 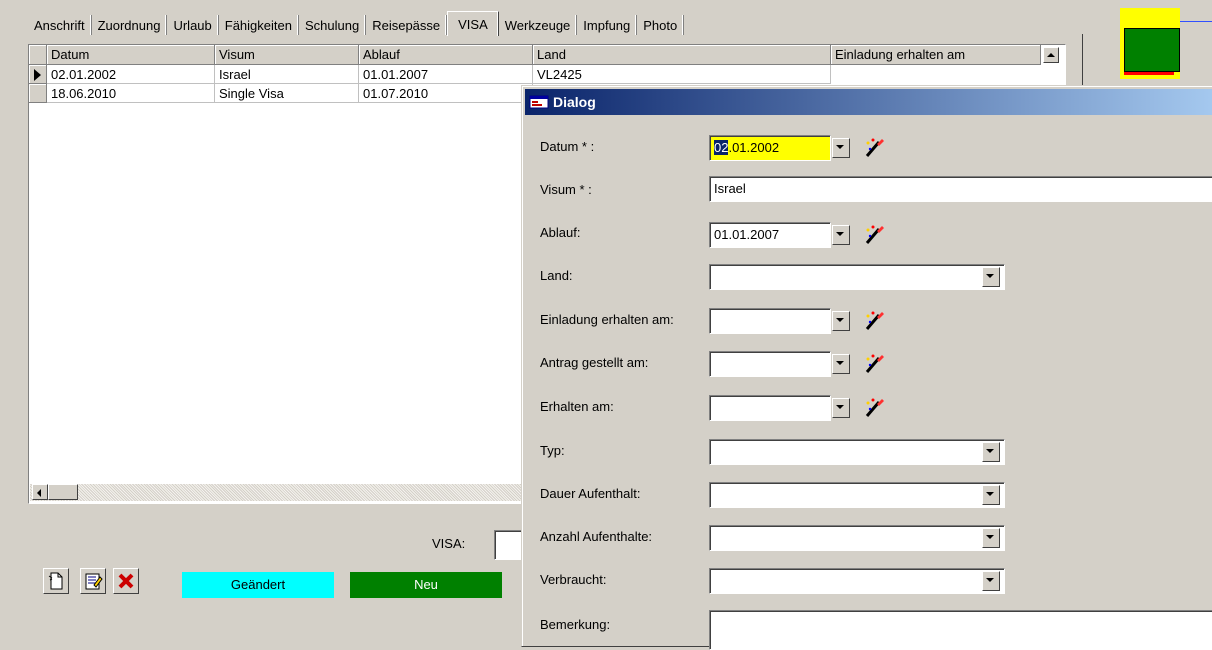 What do you see at coordinates (193, 25) in the screenshot?
I see `tab-urlaub: Urlaub` at bounding box center [193, 25].